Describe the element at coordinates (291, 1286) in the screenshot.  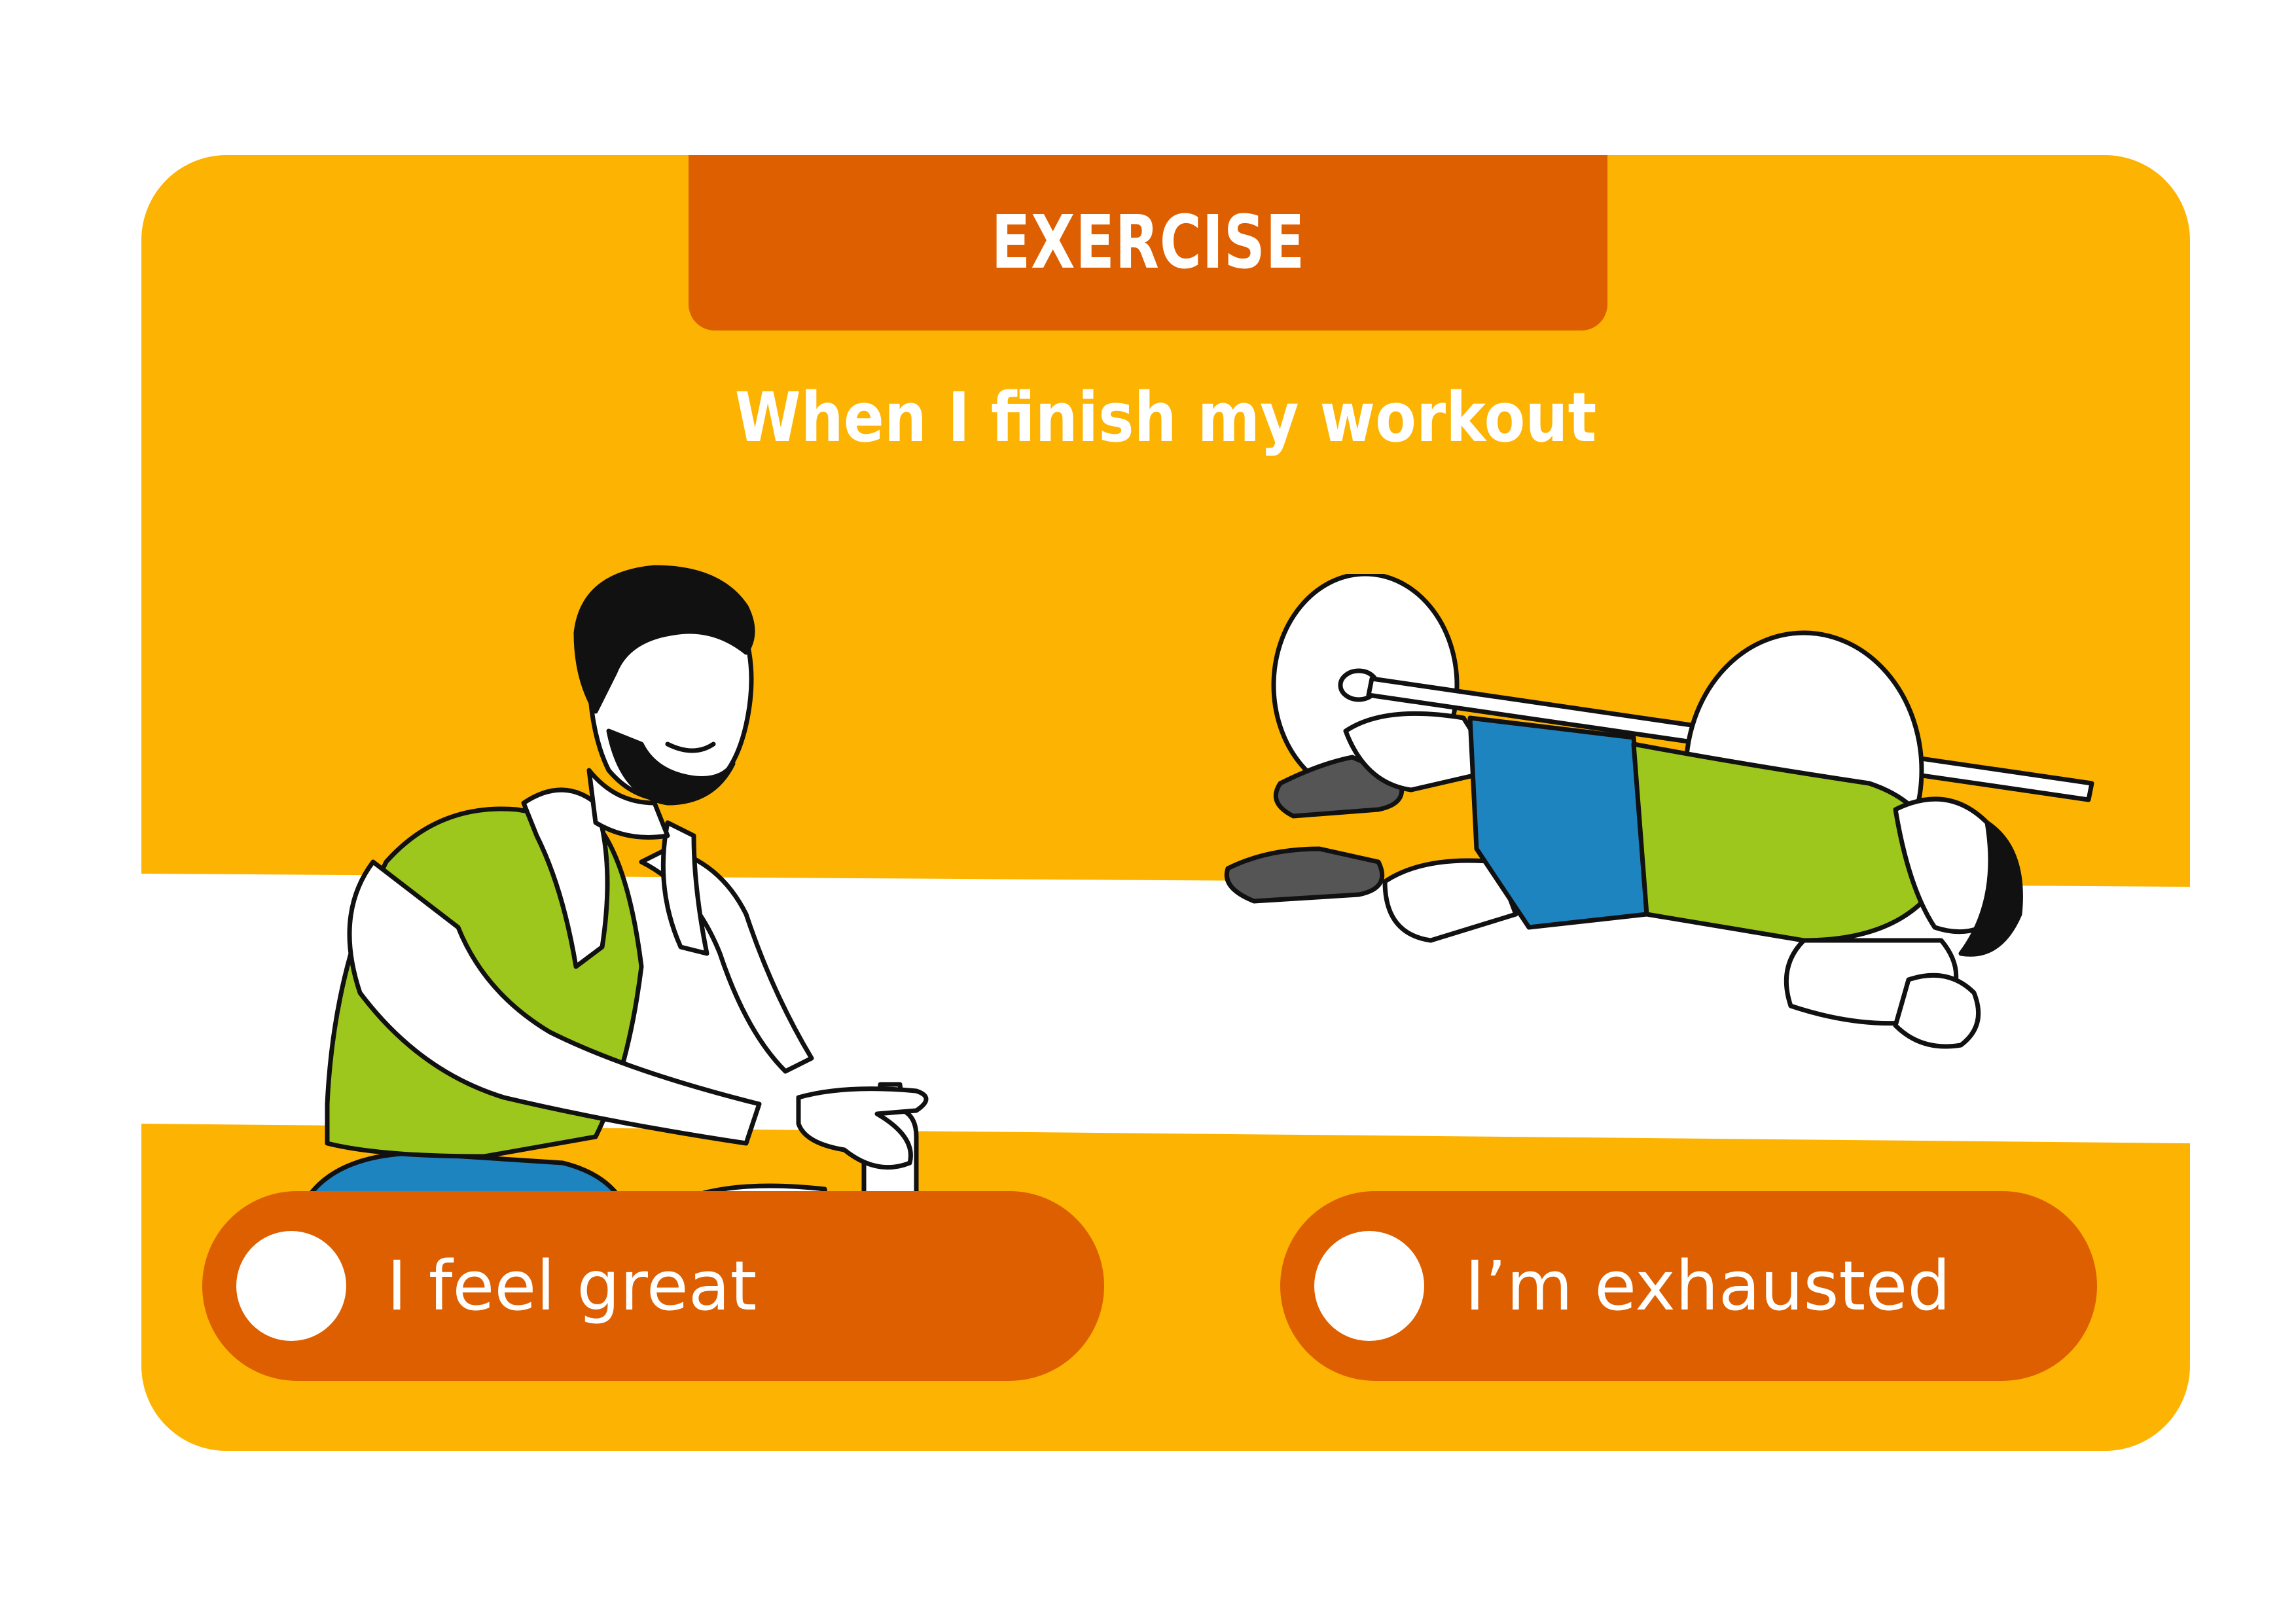
I see `radio-circle-feel-great` at that location.